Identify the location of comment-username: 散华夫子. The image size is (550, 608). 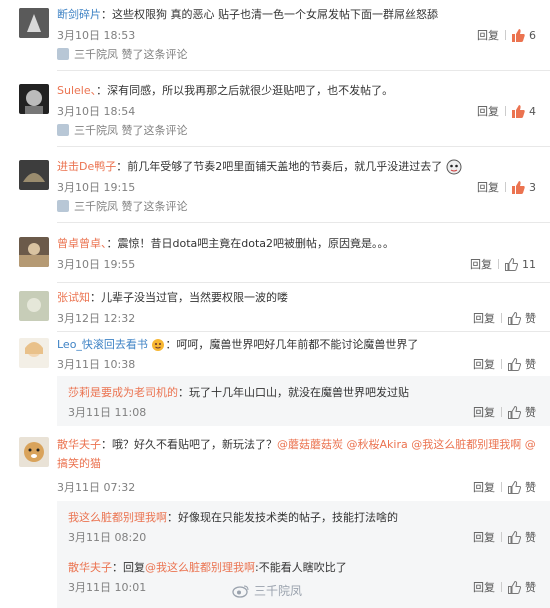
(79, 444).